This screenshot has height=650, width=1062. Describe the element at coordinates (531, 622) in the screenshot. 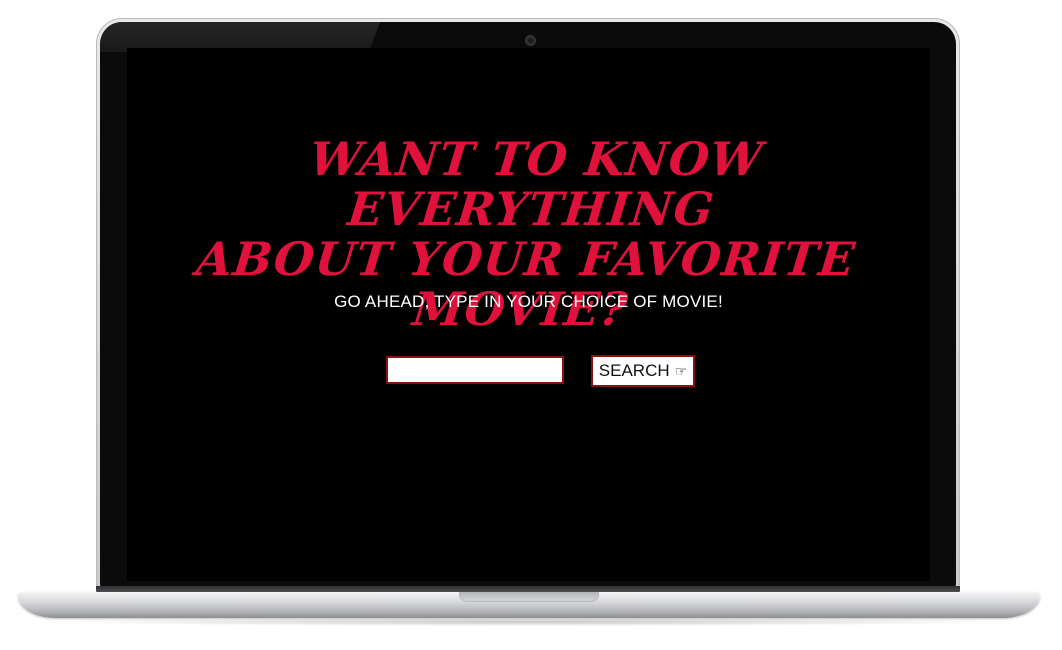

I see `laptop-shadow` at that location.